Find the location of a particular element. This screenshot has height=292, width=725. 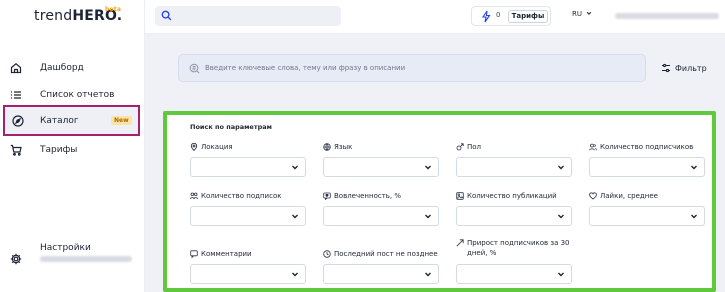

sidebar-item-tariffs: Тарифы is located at coordinates (72, 150).